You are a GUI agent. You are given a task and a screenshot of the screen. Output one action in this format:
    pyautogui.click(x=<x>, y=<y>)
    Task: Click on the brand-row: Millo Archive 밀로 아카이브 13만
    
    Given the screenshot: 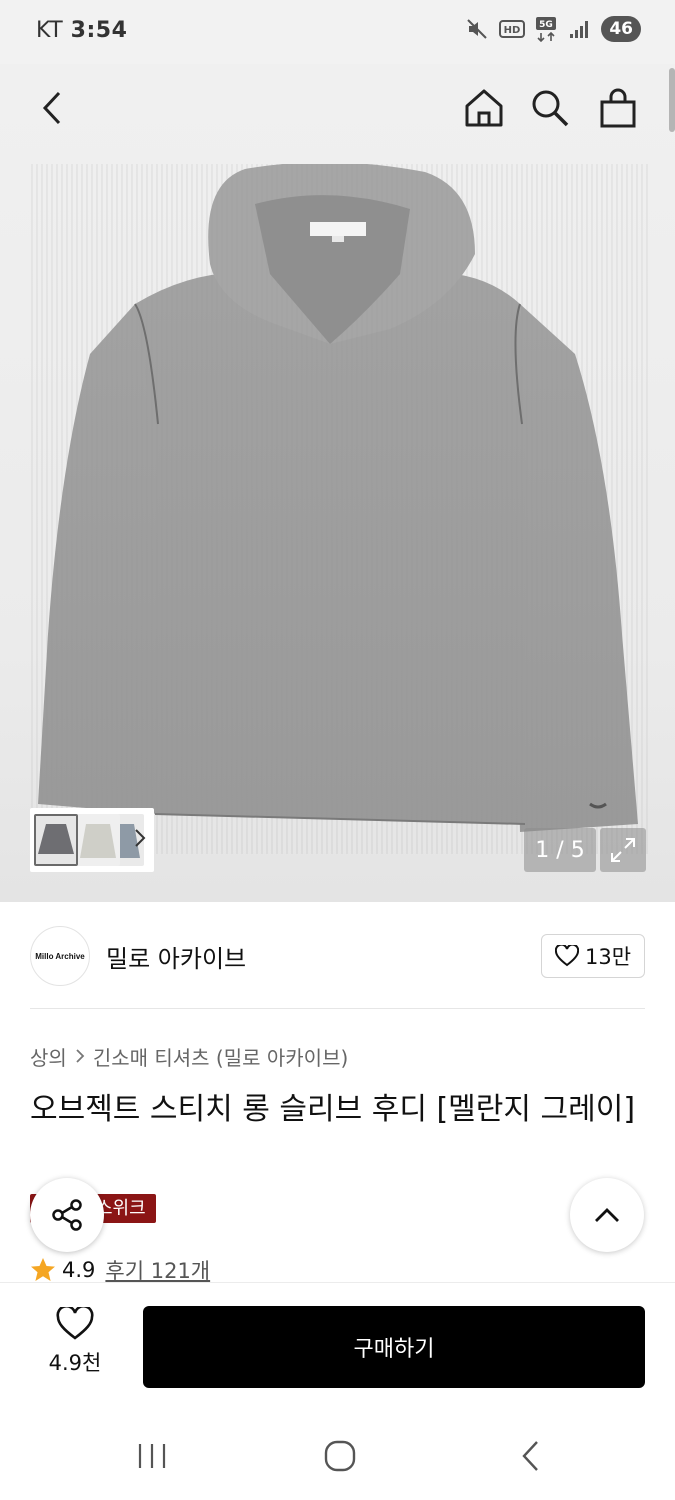 What is the action you would take?
    pyautogui.click(x=337, y=956)
    